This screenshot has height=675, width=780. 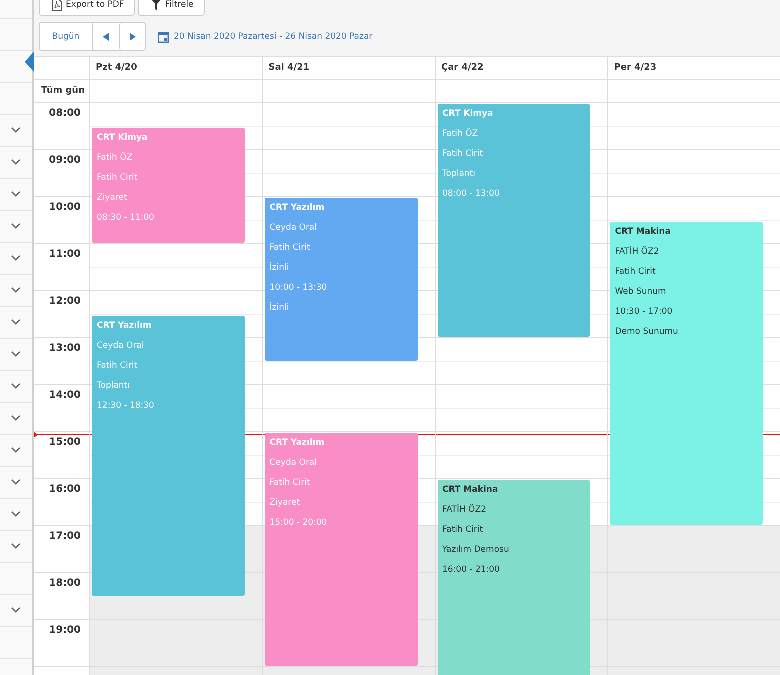 What do you see at coordinates (87, 8) in the screenshot?
I see `export-pdf-button: Export to PDF` at bounding box center [87, 8].